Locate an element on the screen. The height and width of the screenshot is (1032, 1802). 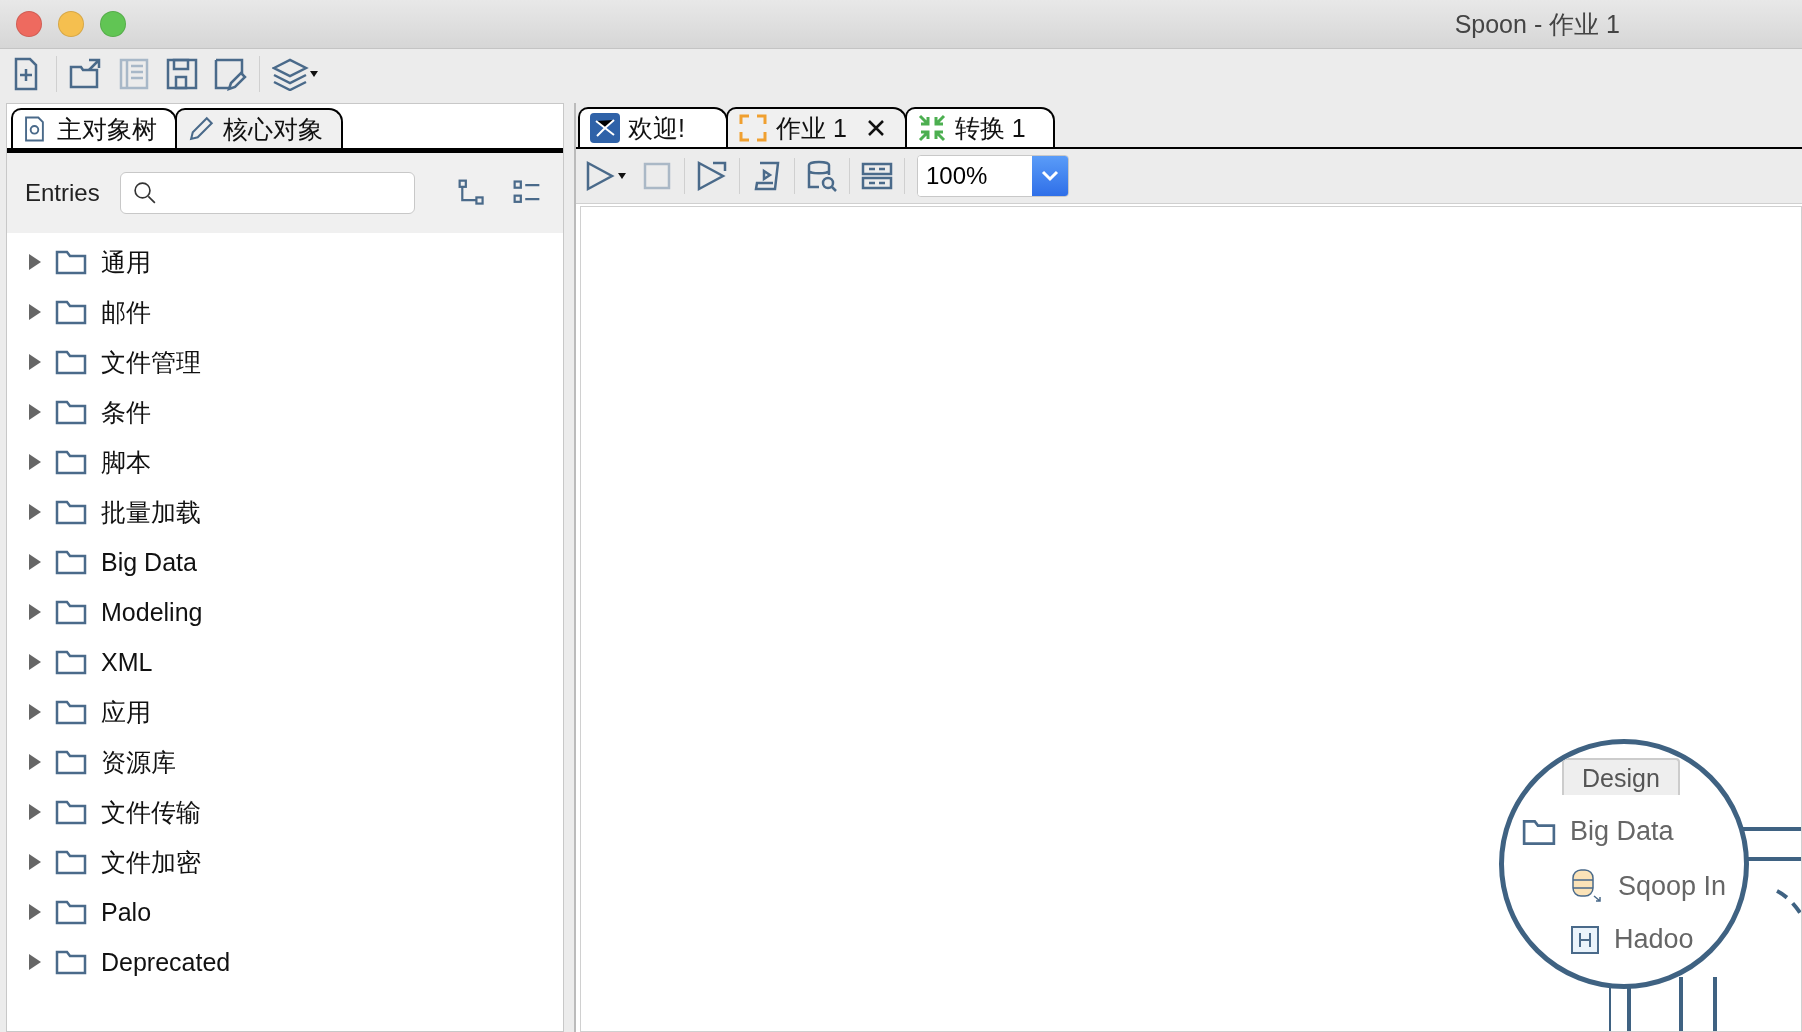
list-icon is located at coordinates (134, 74).